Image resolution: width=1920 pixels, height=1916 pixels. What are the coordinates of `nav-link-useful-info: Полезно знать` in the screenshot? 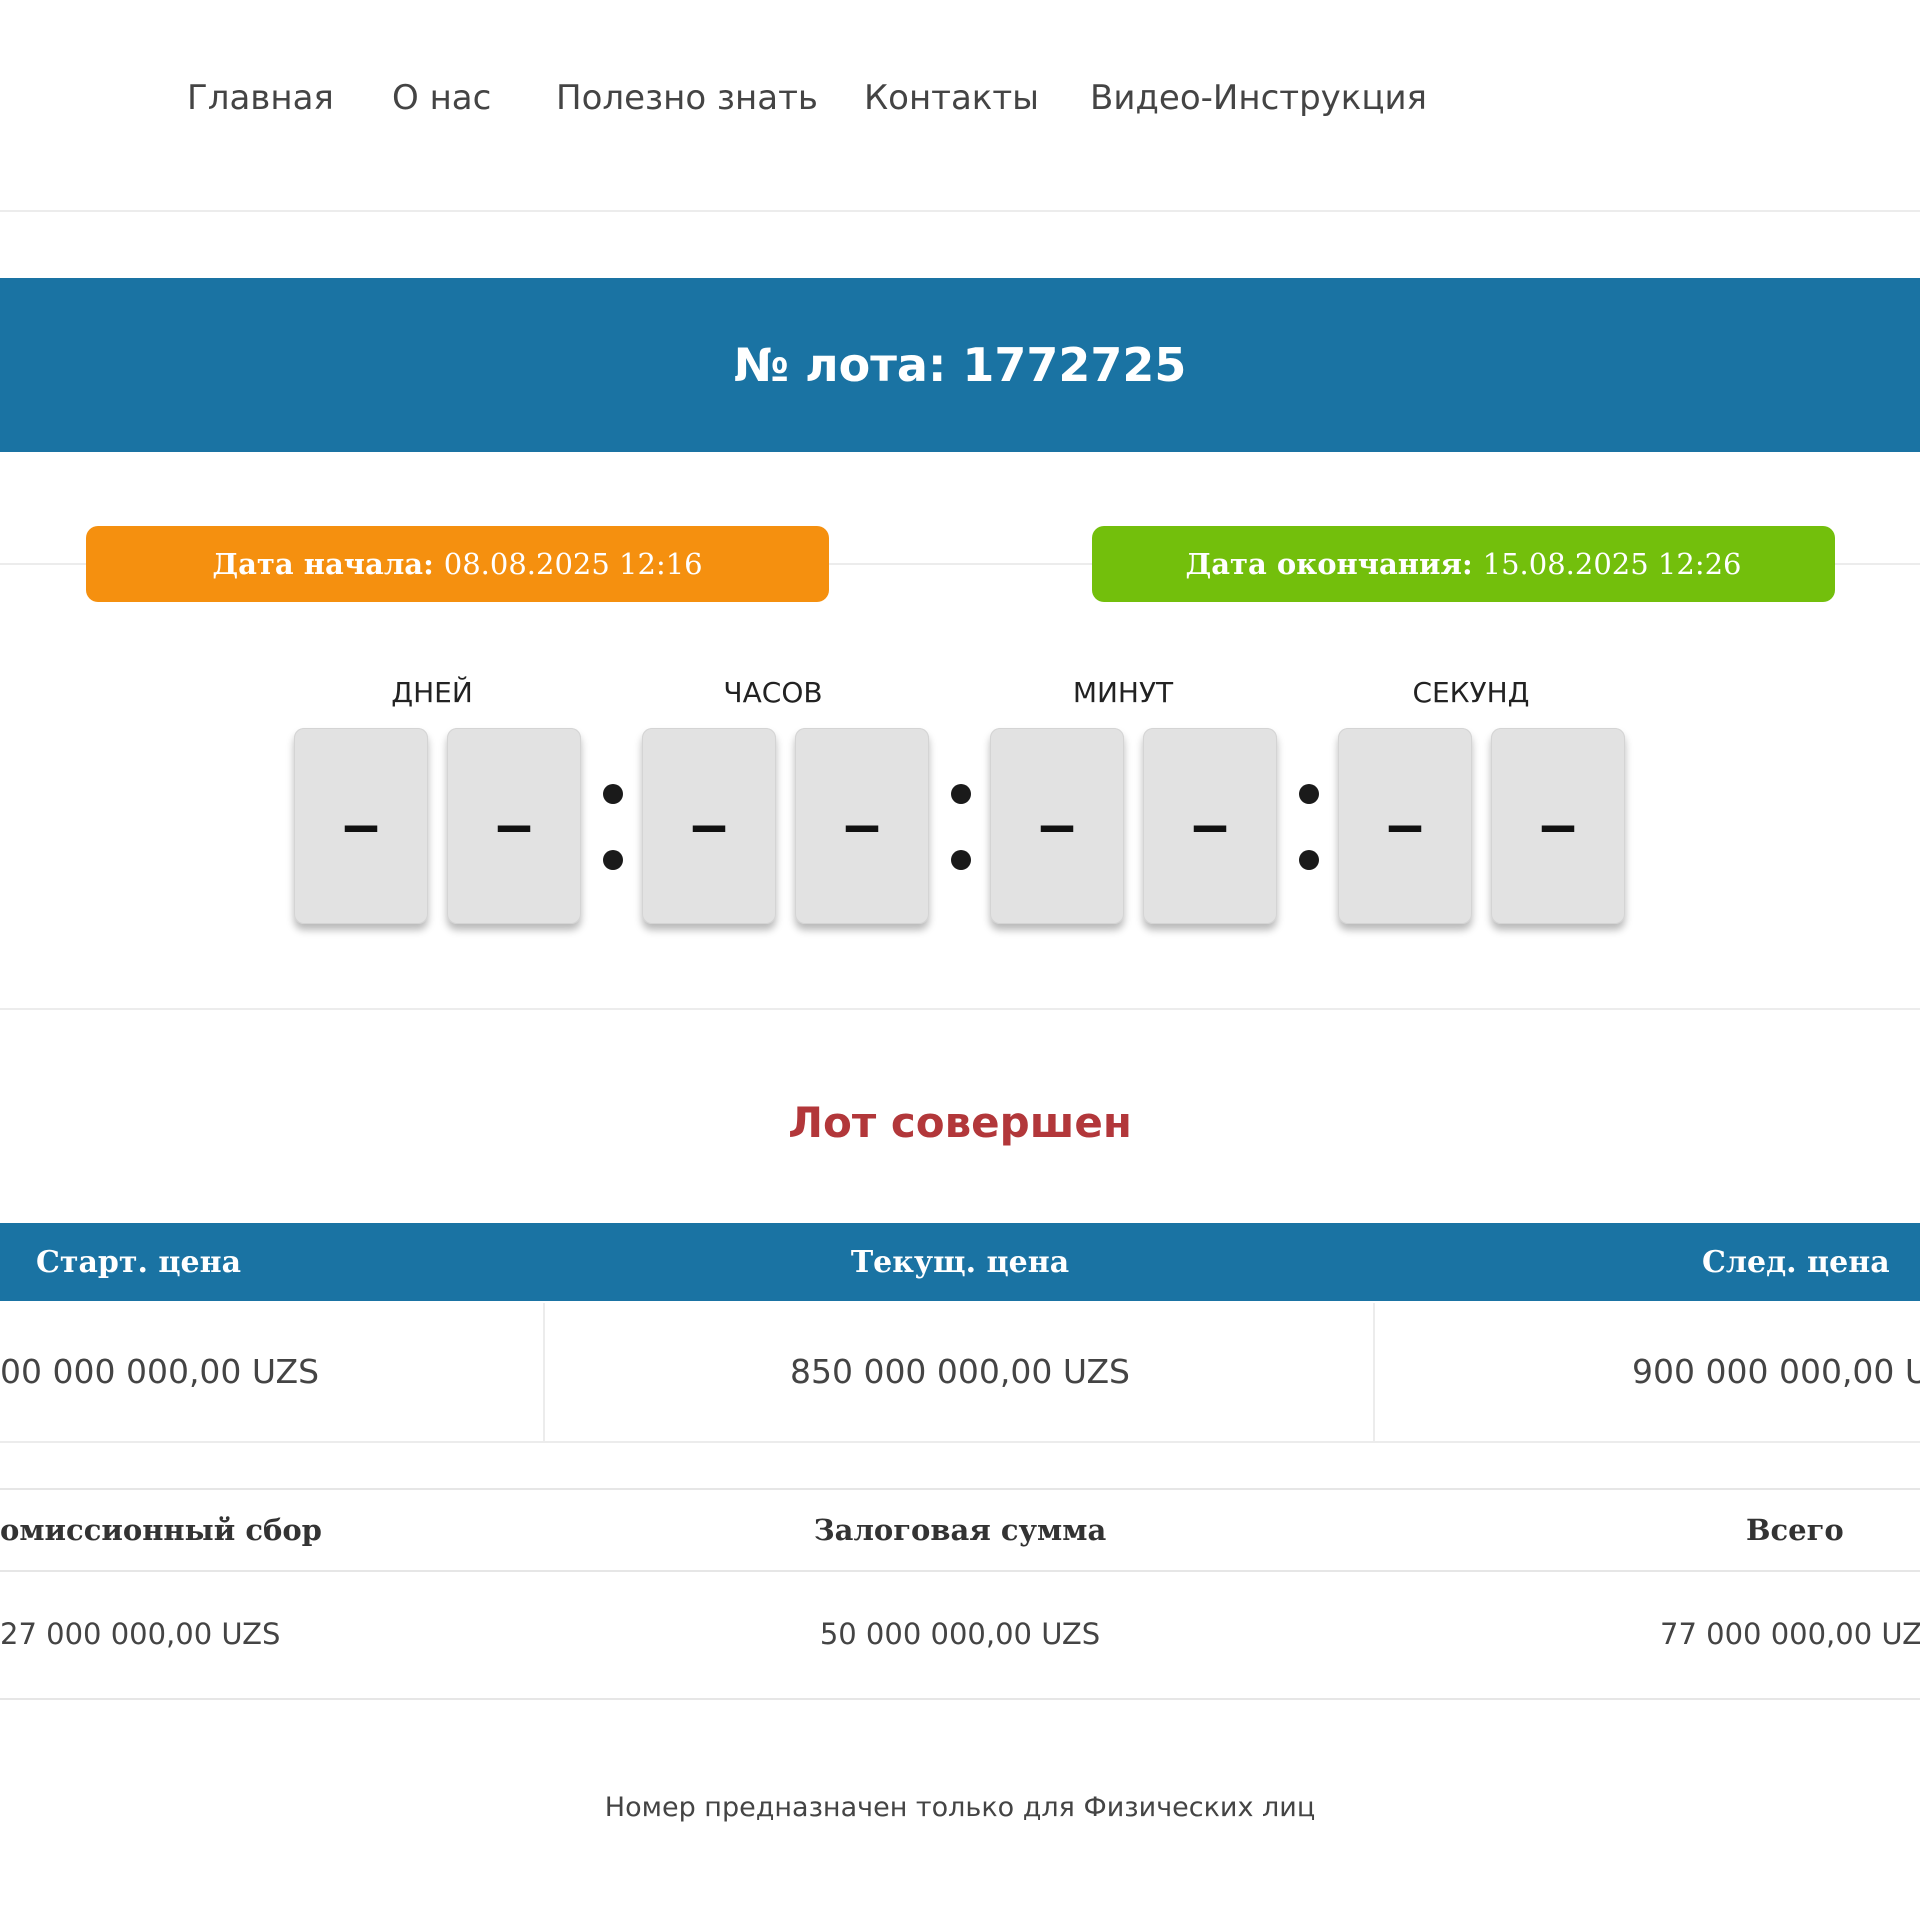 It's located at (687, 98).